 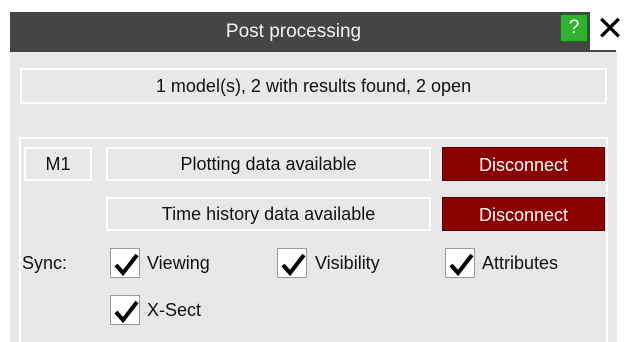 I want to click on title-bar: Post processing ?, so click(x=313, y=32).